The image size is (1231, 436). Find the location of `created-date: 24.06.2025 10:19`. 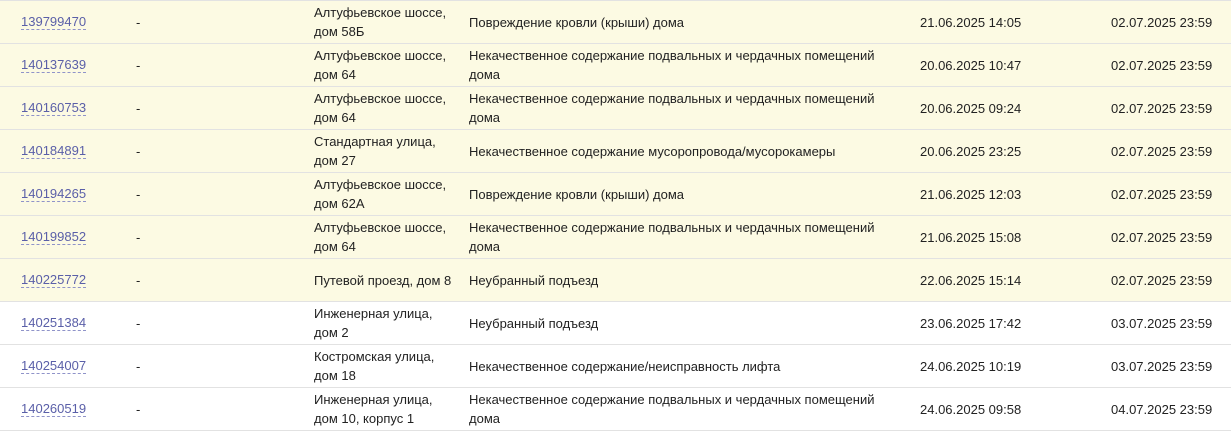

created-date: 24.06.2025 10:19 is located at coordinates (971, 366).